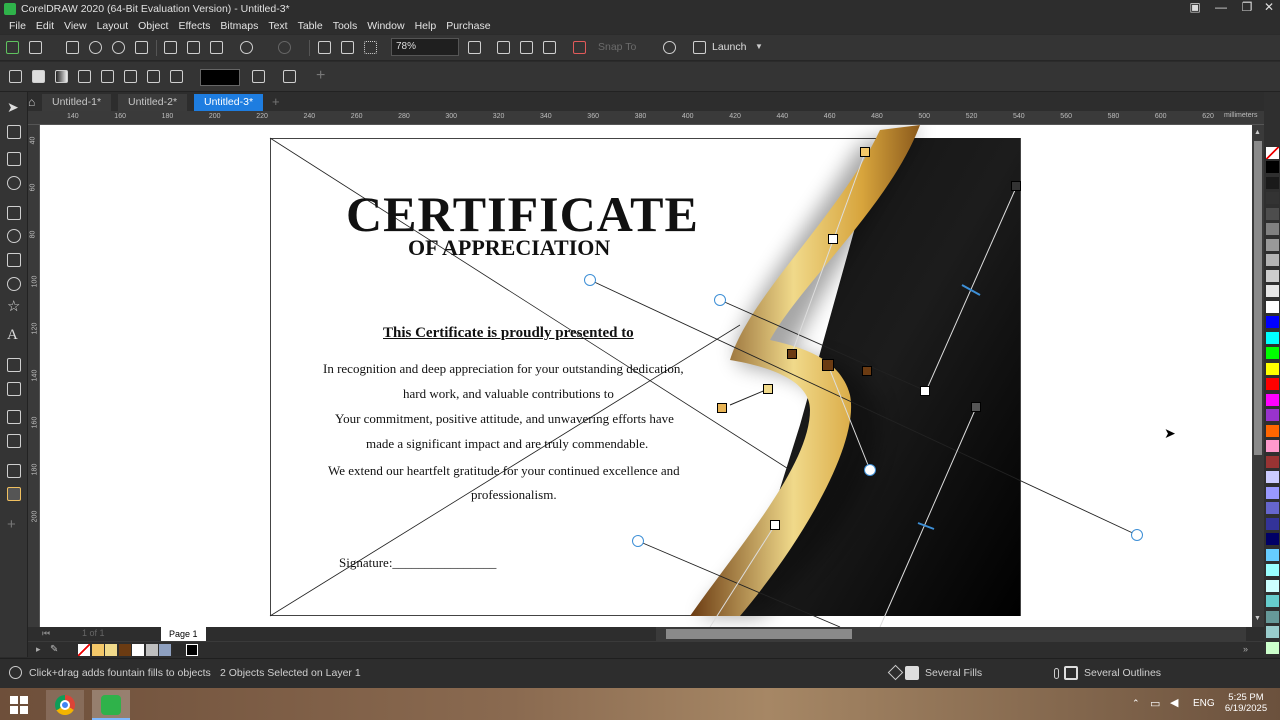 This screenshot has height=720, width=1280. What do you see at coordinates (15, 672) in the screenshot?
I see `status-gear-icon` at bounding box center [15, 672].